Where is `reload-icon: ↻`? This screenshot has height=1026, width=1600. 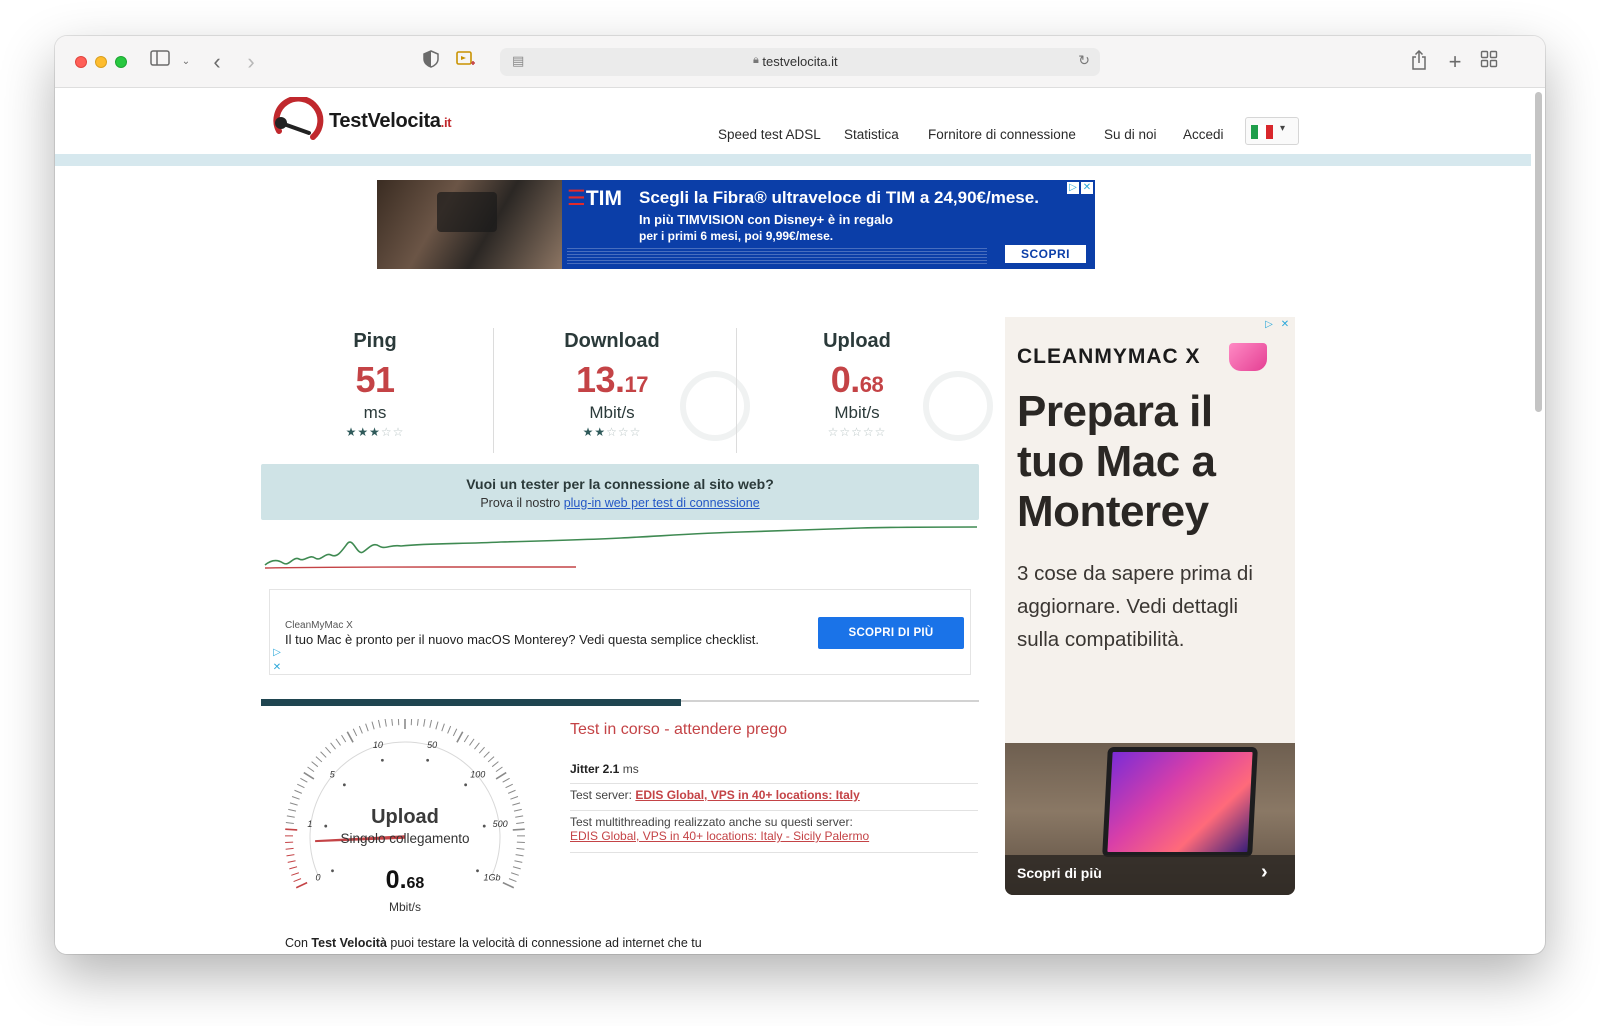 reload-icon: ↻ is located at coordinates (1084, 60).